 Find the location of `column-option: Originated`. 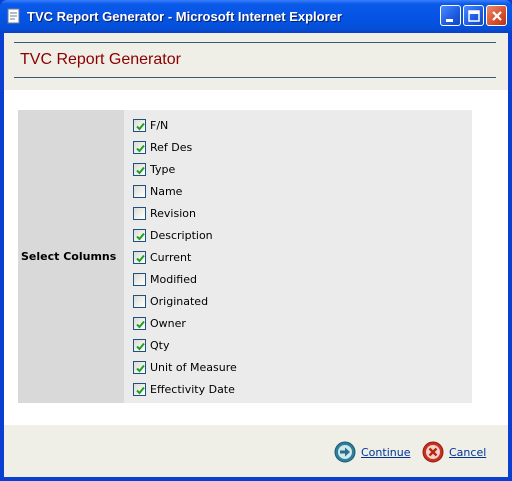

column-option: Originated is located at coordinates (230, 302).